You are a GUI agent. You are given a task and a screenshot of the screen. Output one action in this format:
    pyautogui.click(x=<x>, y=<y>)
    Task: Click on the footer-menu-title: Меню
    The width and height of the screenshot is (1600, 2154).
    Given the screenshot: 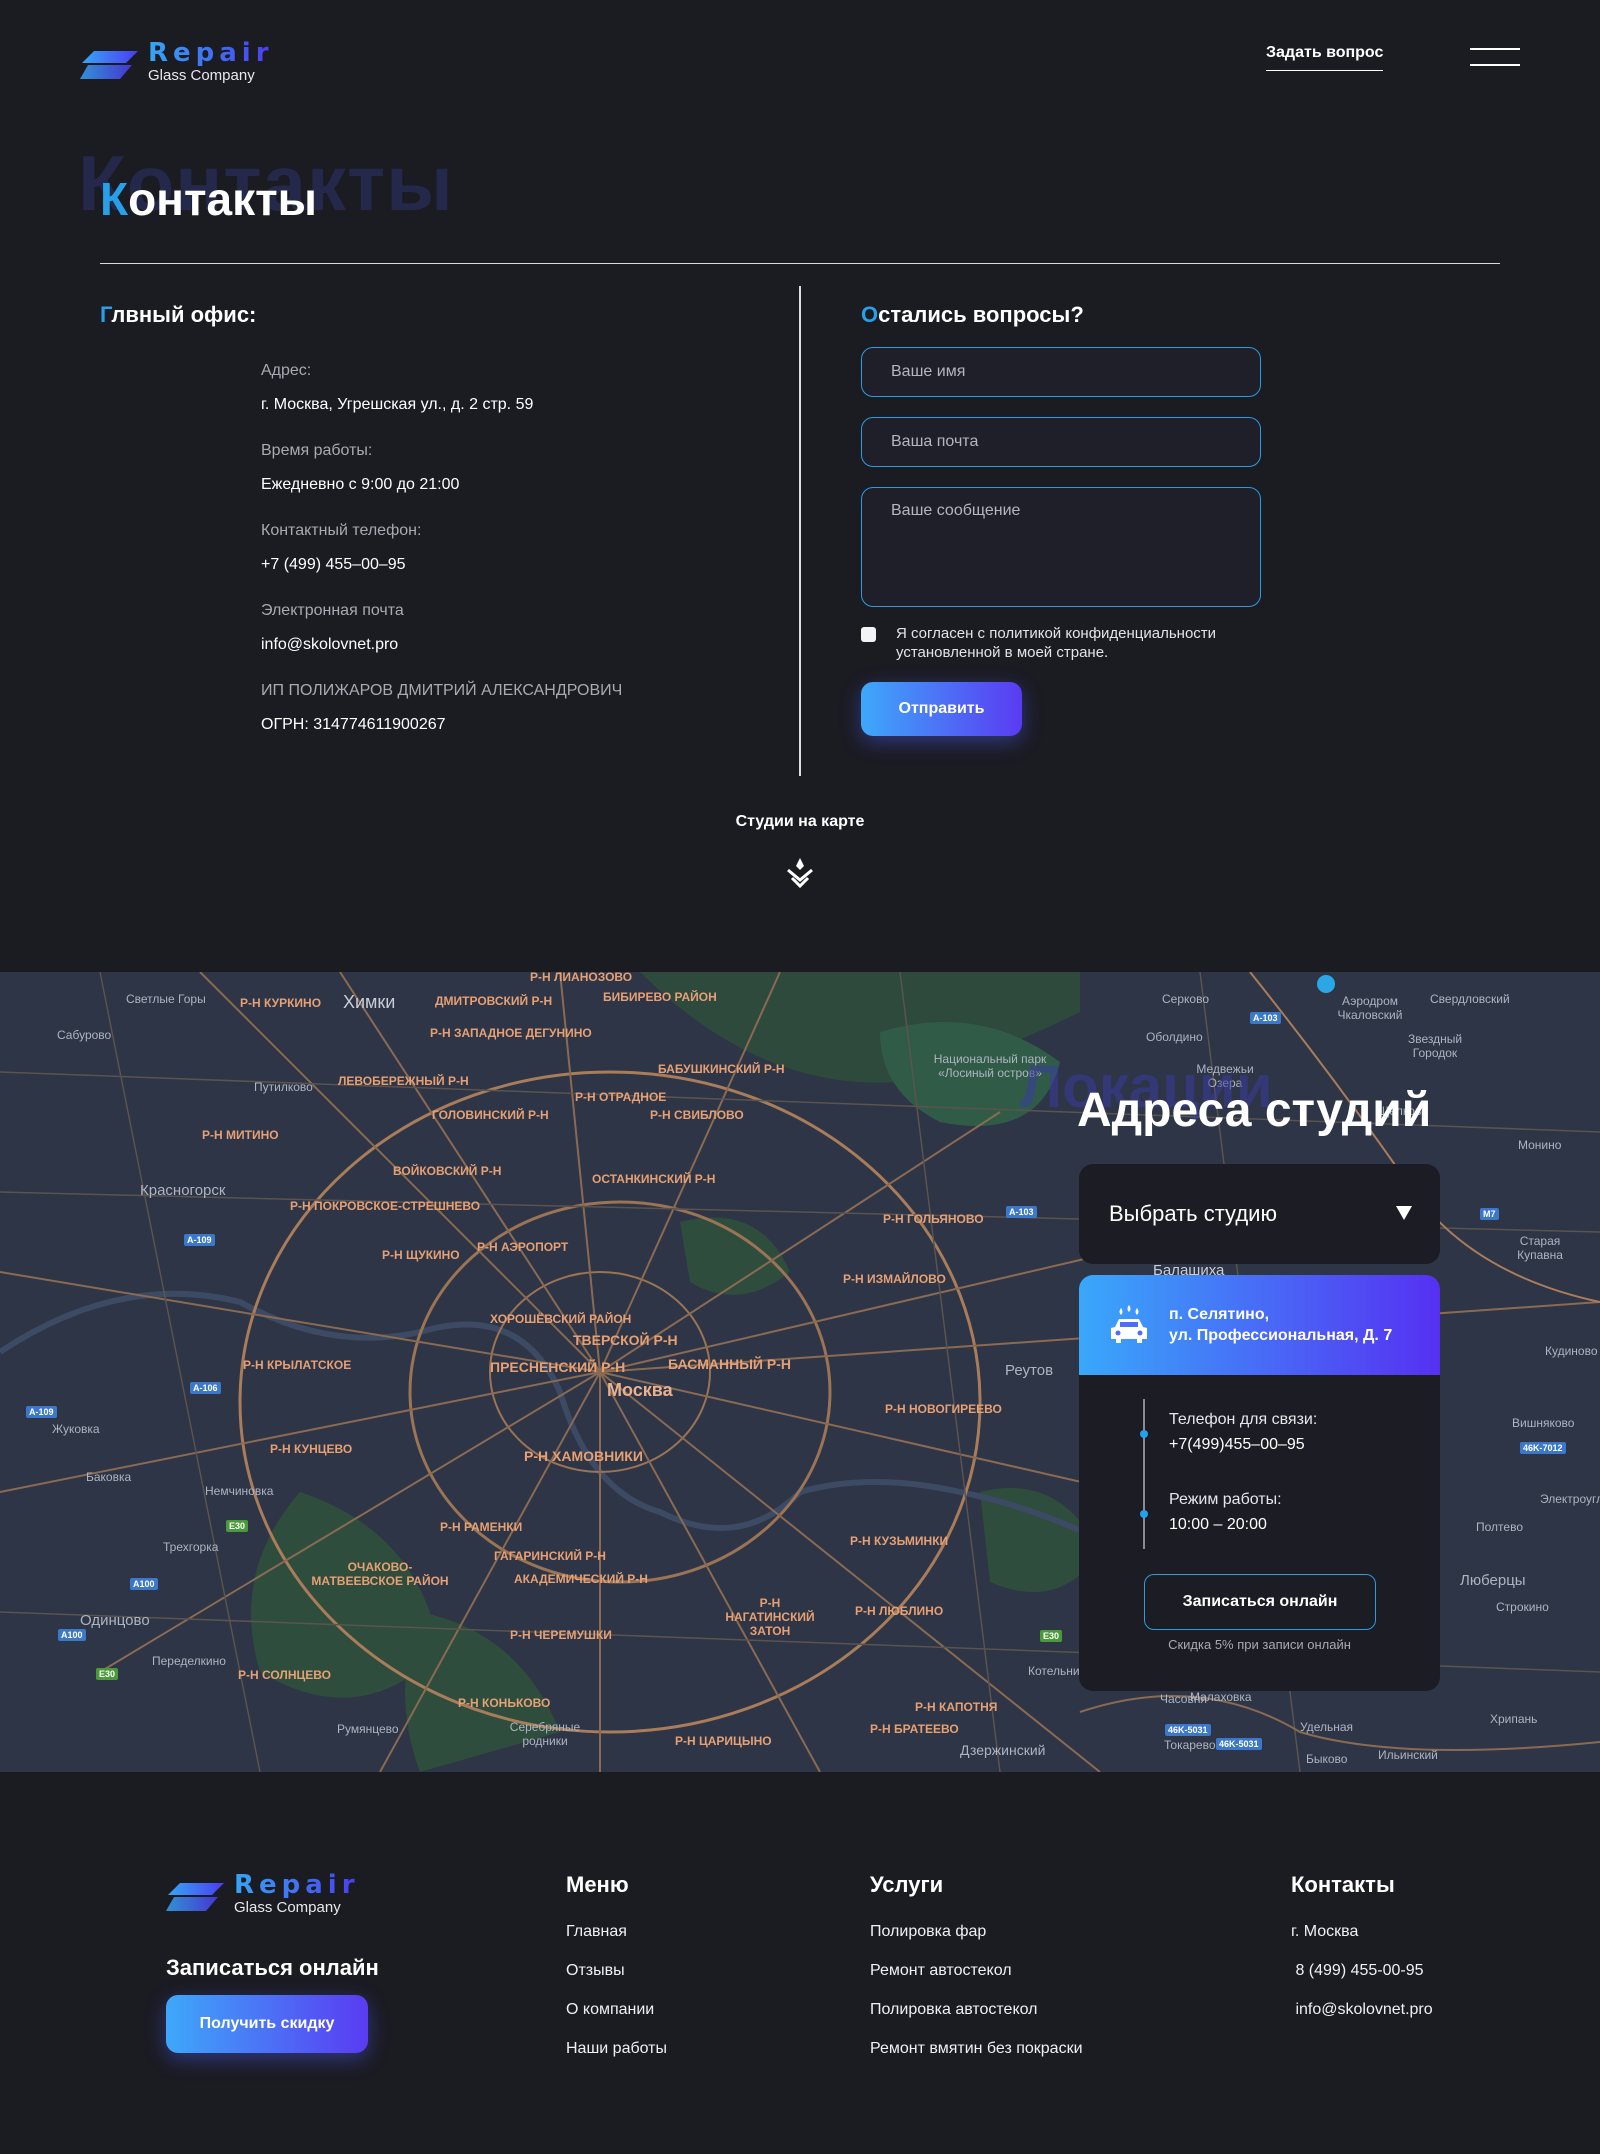 What is the action you would take?
    pyautogui.click(x=597, y=1884)
    